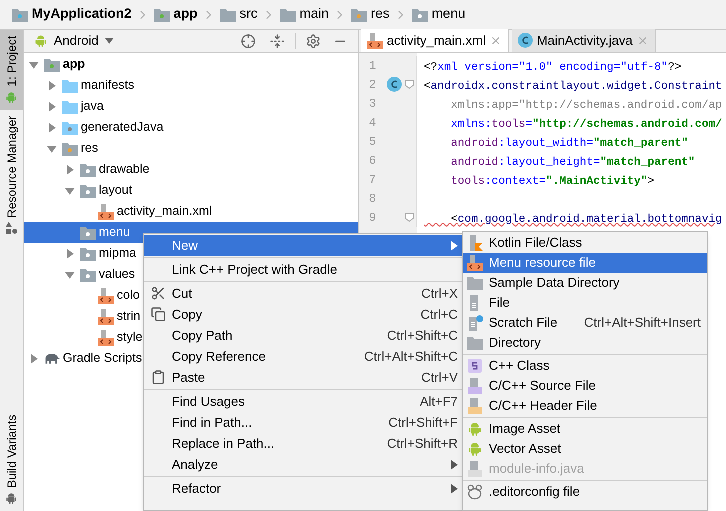 The width and height of the screenshot is (726, 511). Describe the element at coordinates (569, 144) in the screenshot. I see `code-line: android:layout_width="match_parent"` at that location.